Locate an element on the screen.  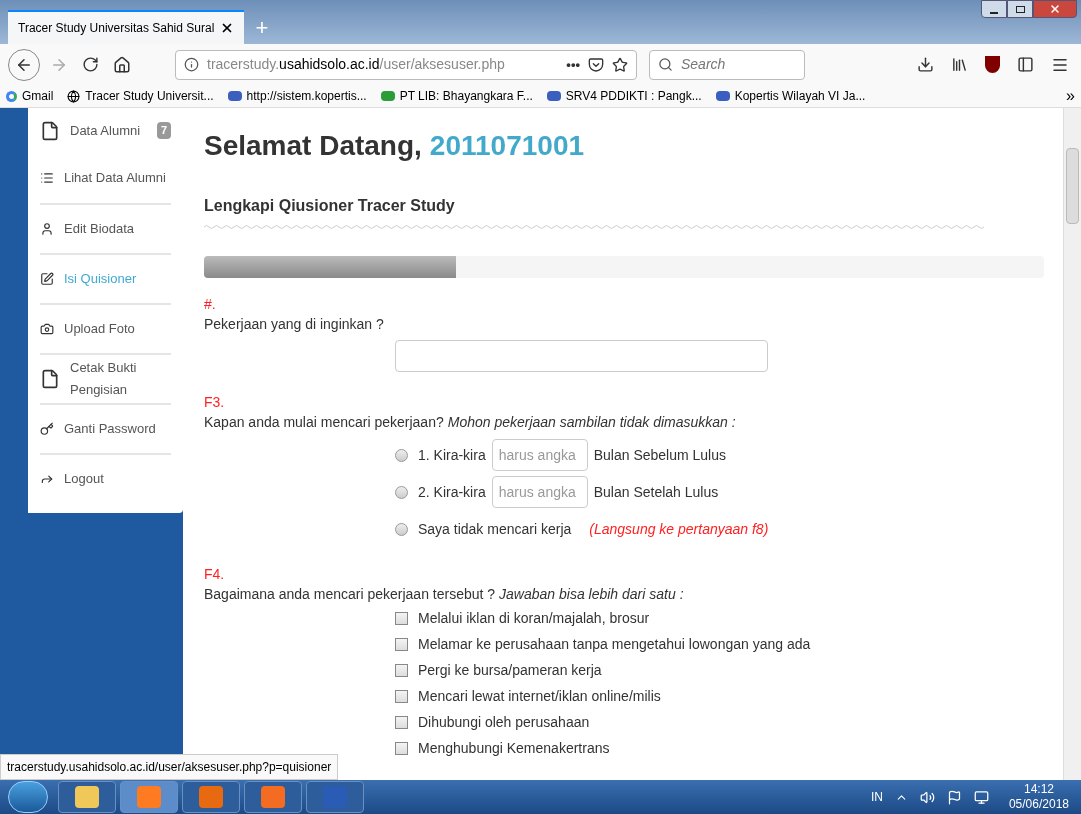
globe-icon is located at coordinates (74, 96).